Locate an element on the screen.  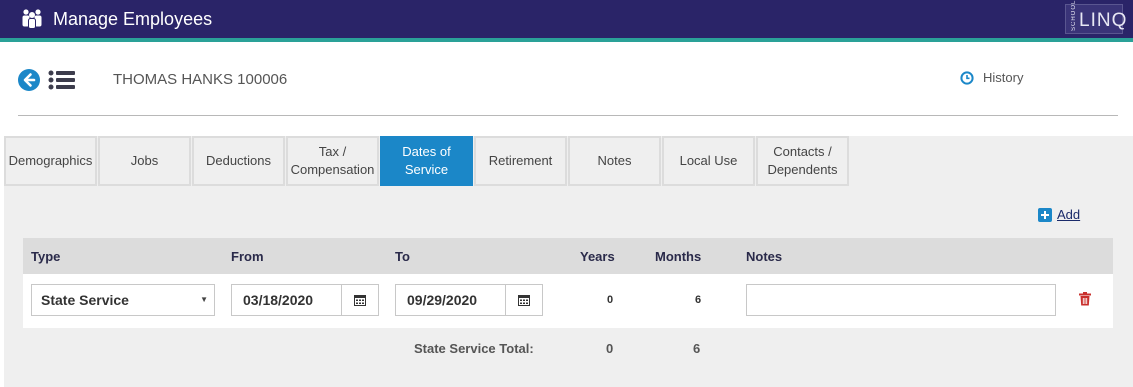
from-calendar-button is located at coordinates (360, 300).